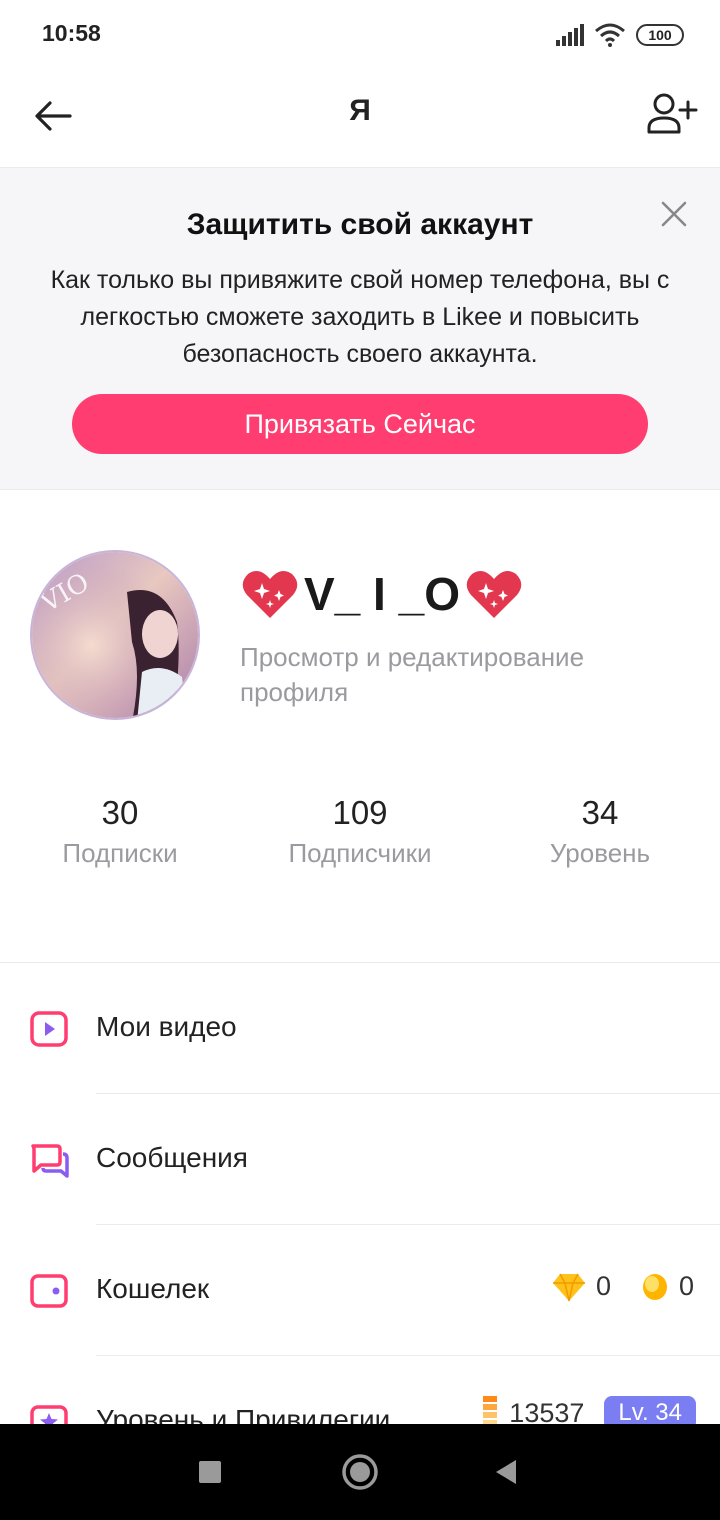  Describe the element at coordinates (600, 853) in the screenshot. I see `stat-label: Уровень` at that location.